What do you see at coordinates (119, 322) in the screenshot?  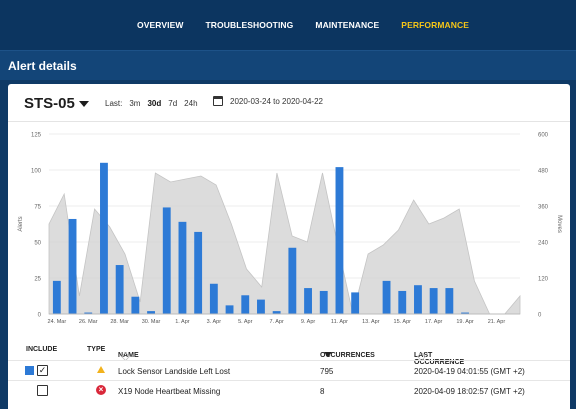 I see `x-tick-label: 28. Mar` at bounding box center [119, 322].